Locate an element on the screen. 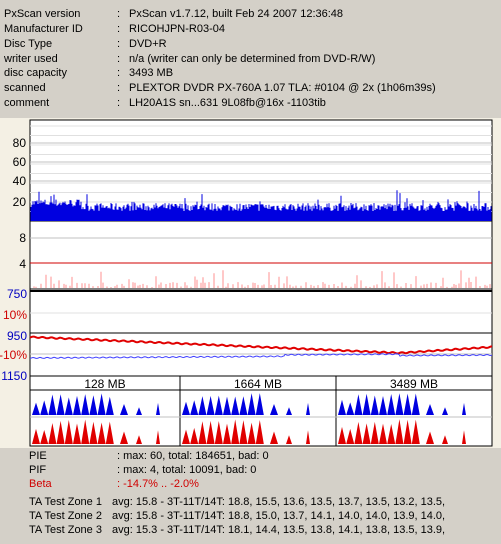 The height and width of the screenshot is (544, 501). info-label: writer used is located at coordinates (31, 59).